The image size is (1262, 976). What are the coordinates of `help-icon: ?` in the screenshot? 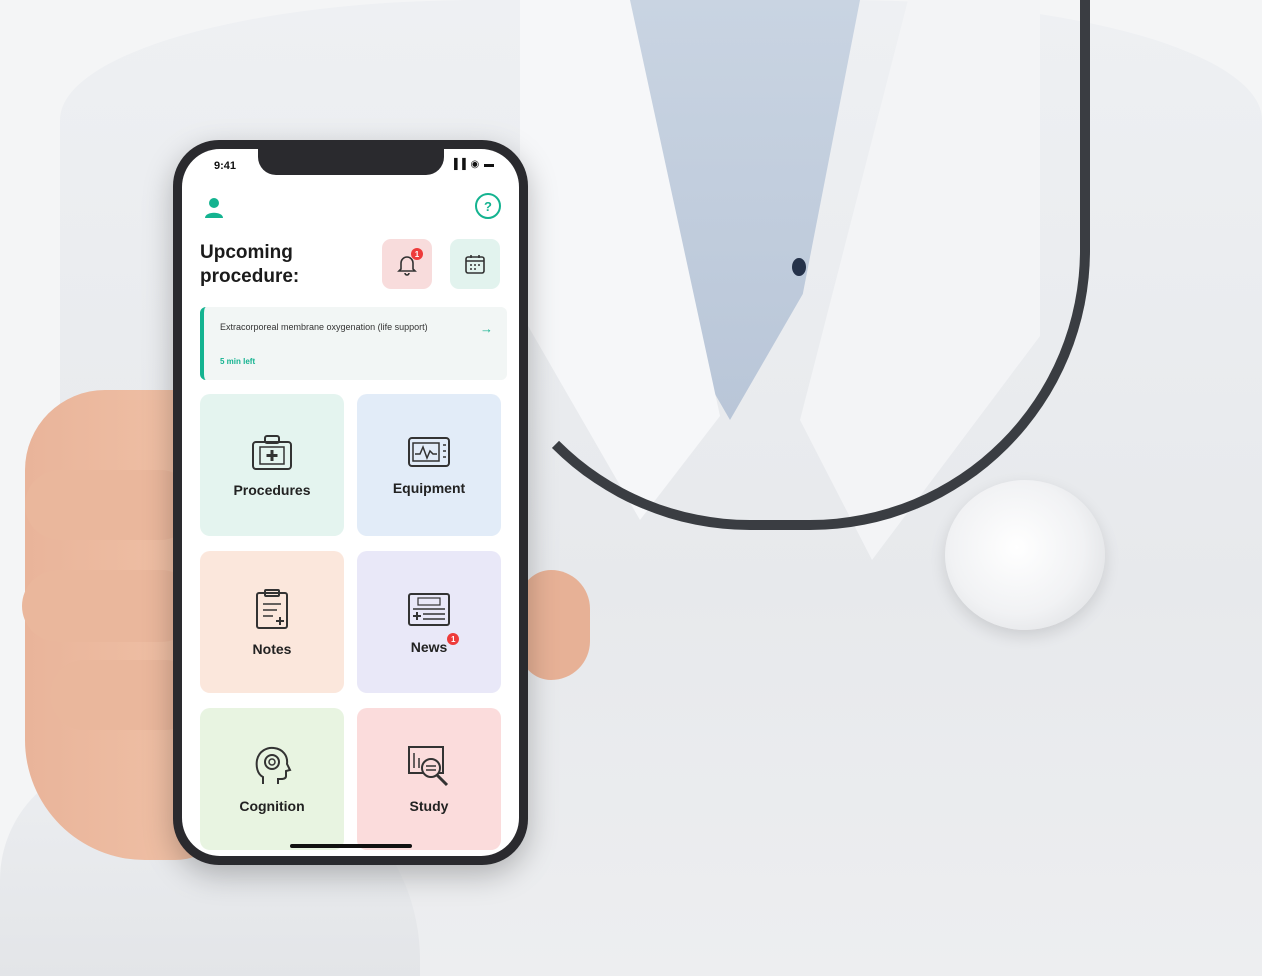 It's located at (488, 206).